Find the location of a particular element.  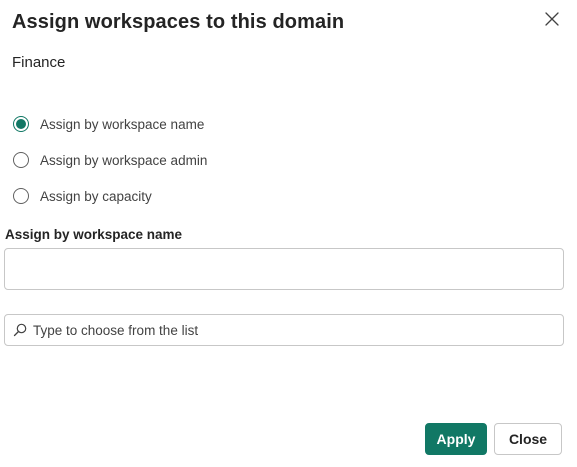

radio-assign-by-workspace-admin: Assign by workspace admin is located at coordinates (110, 160).